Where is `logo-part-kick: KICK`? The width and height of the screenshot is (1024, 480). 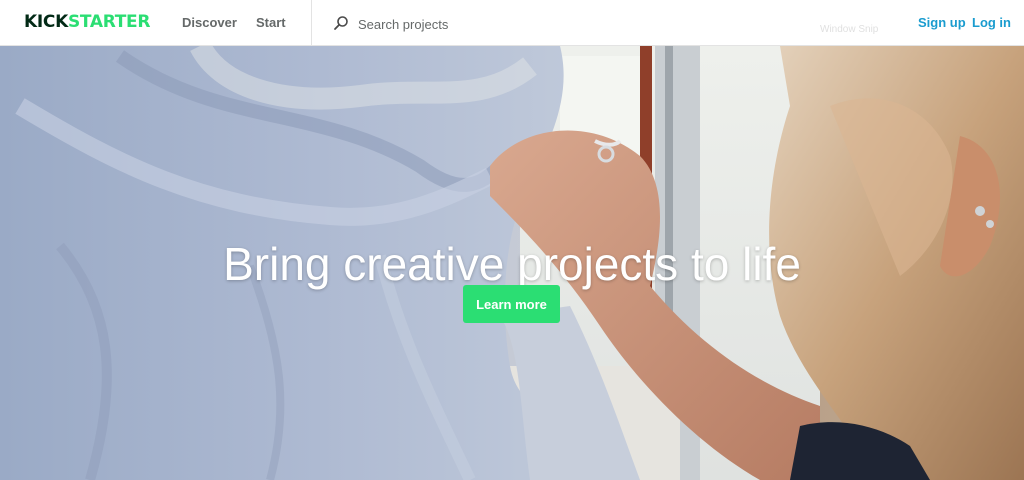
logo-part-kick: KICK is located at coordinates (46, 22).